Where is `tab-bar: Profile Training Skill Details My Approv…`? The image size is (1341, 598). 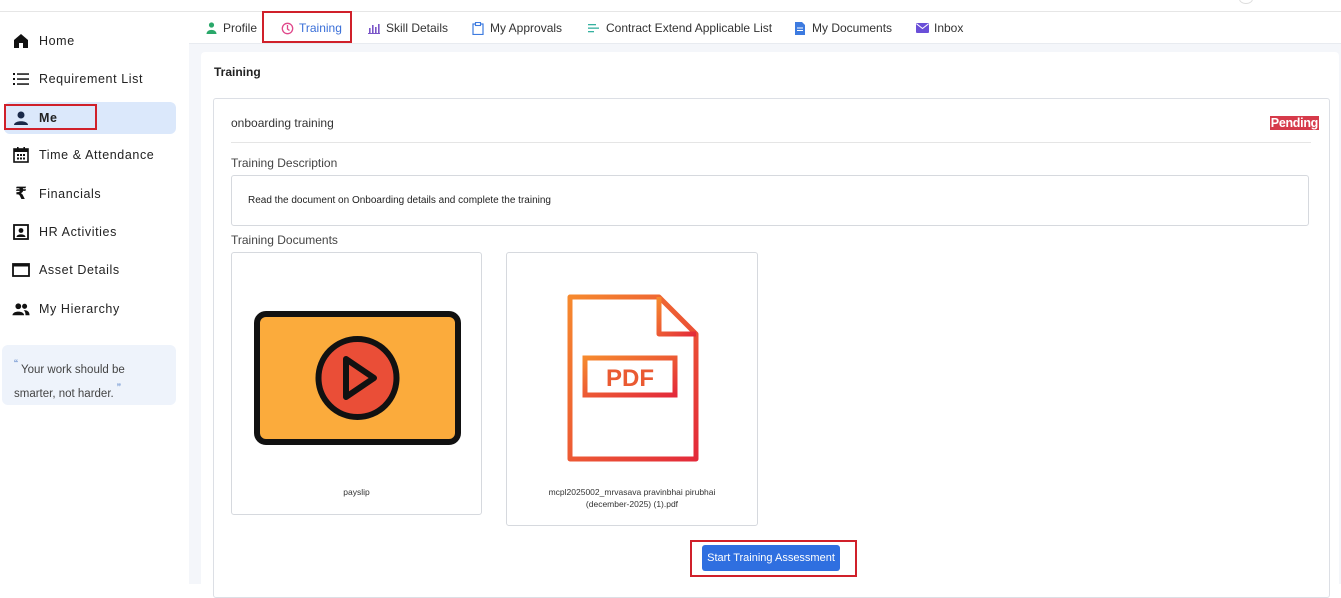 tab-bar: Profile Training Skill Details My Approv… is located at coordinates (765, 28).